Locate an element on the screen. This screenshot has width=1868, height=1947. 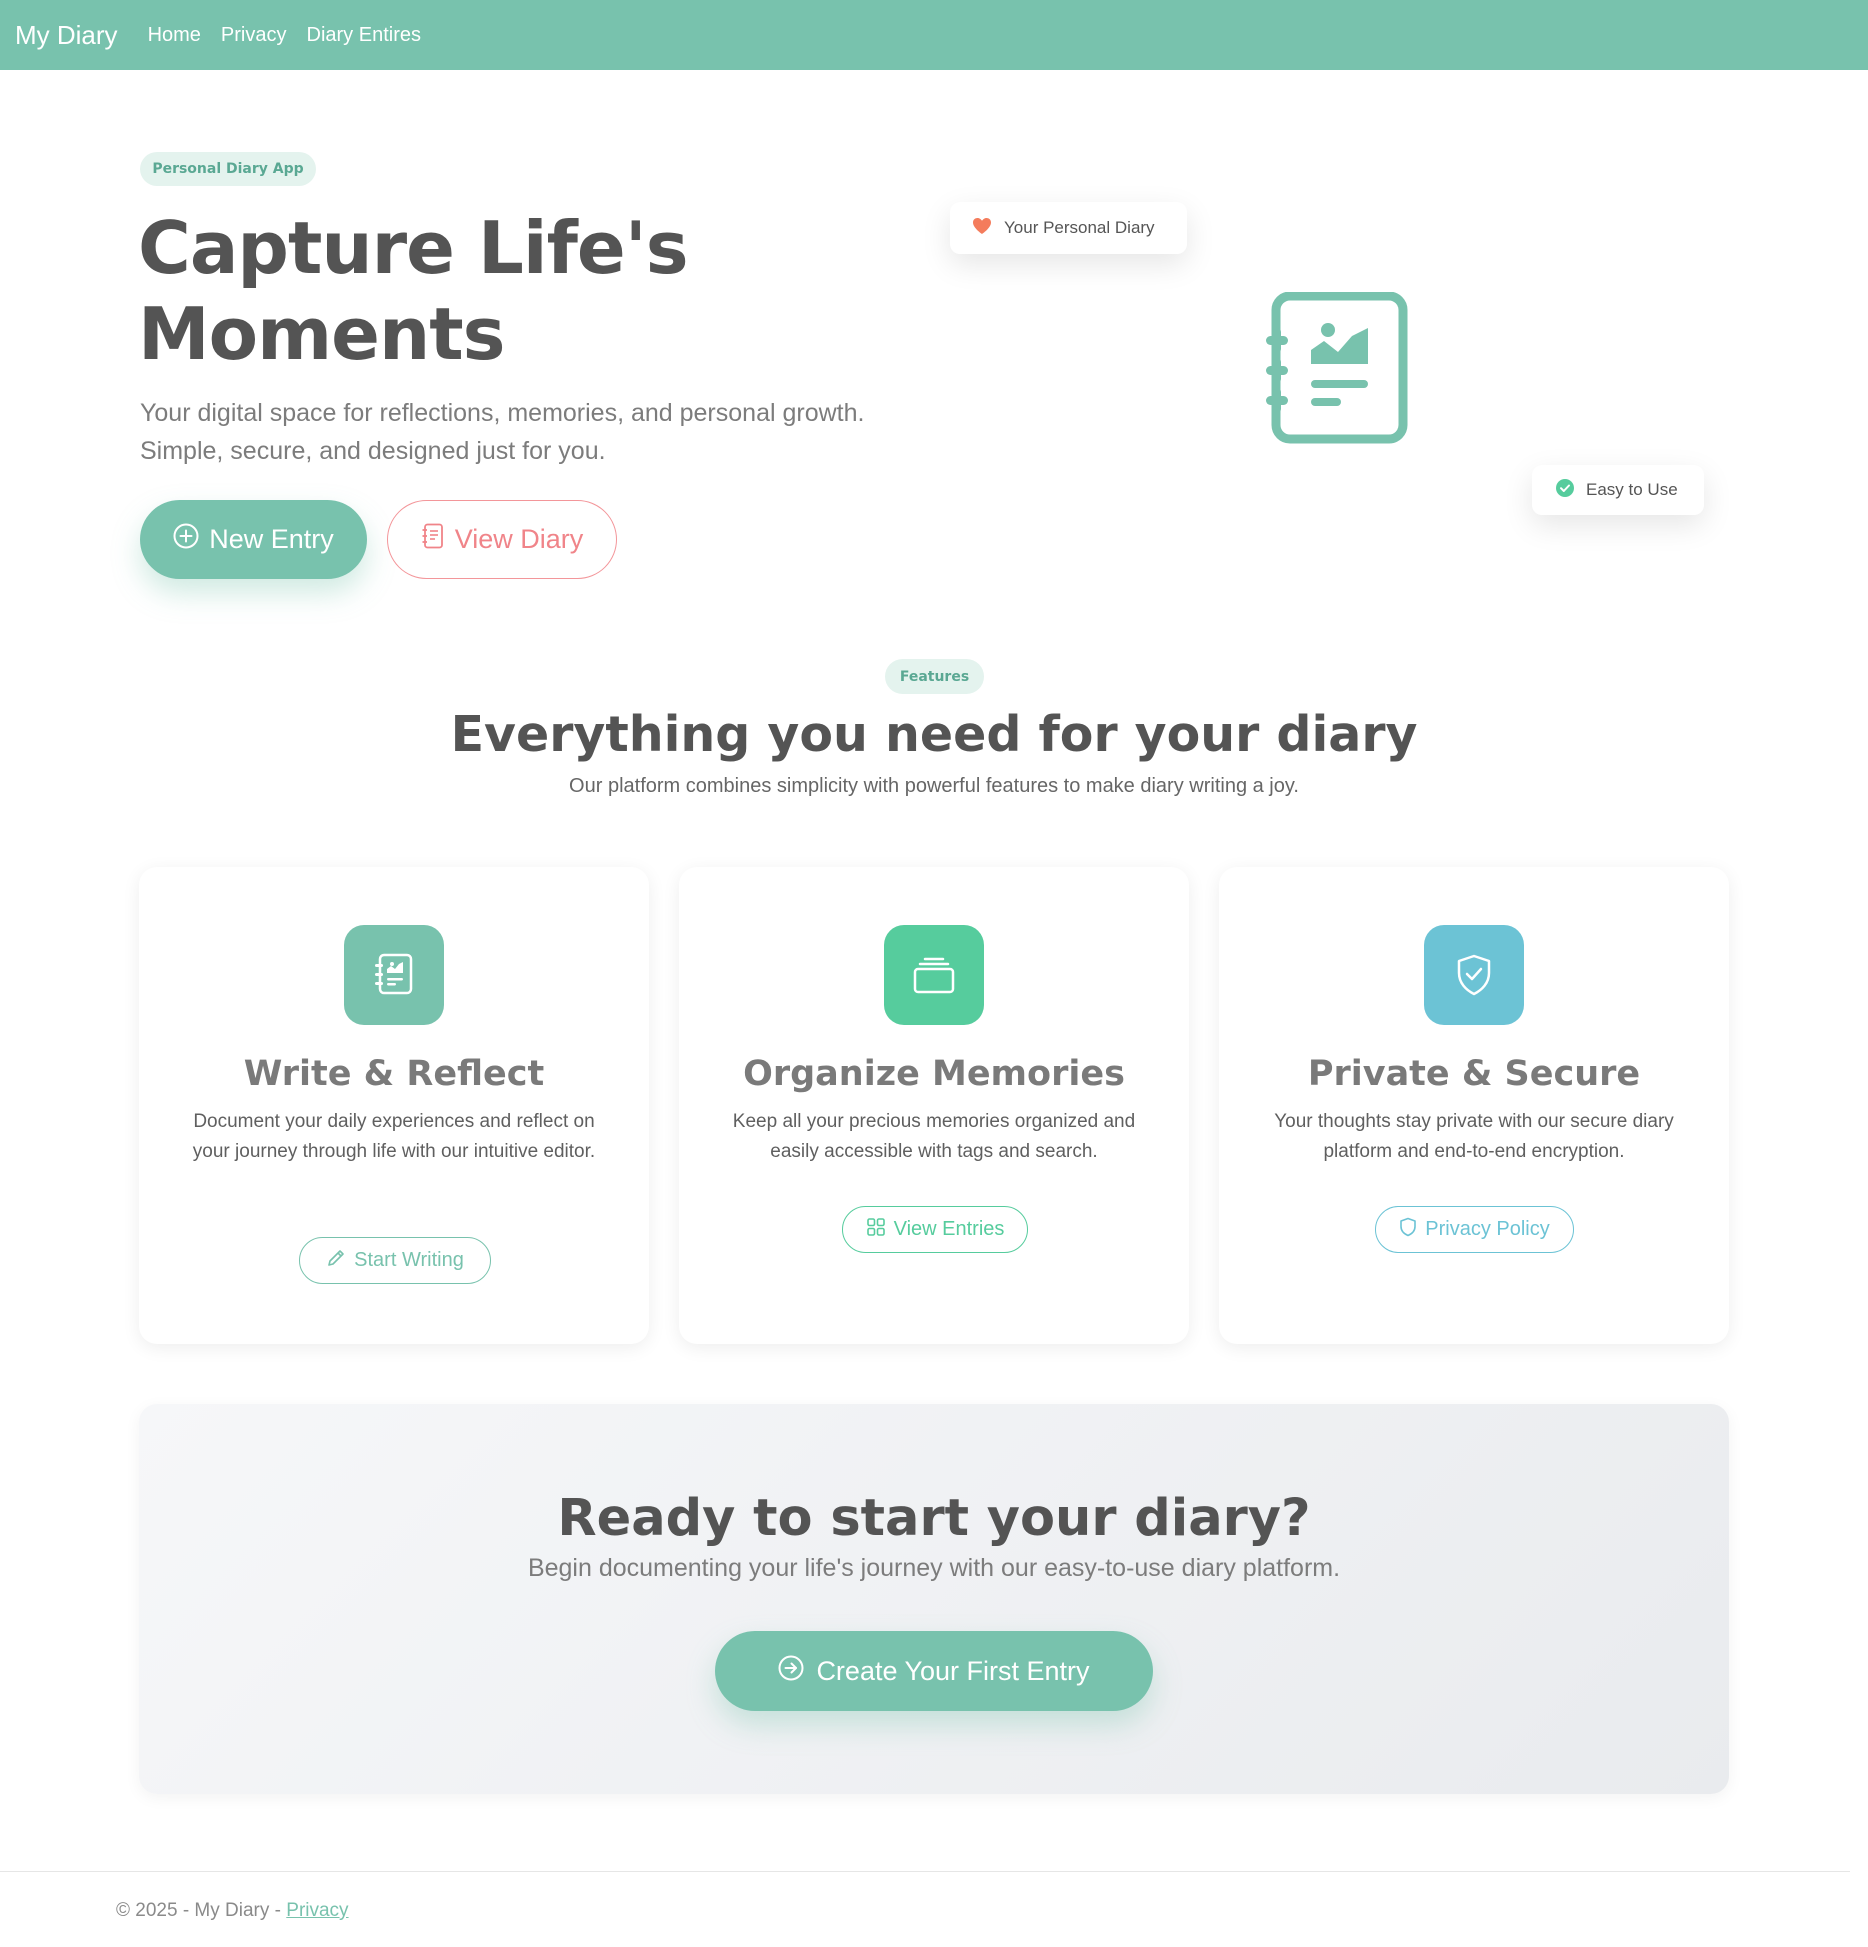
personal-diary-card: Your Personal Diary is located at coordinates (1068, 228).